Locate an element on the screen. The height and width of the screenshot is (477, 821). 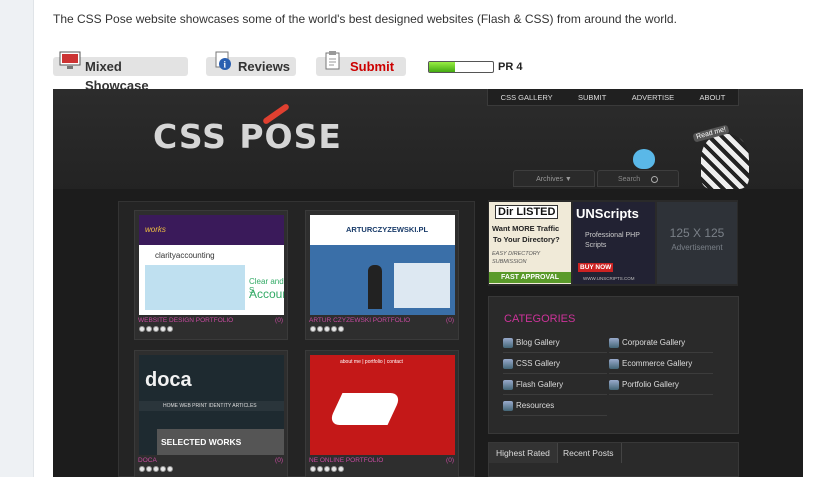
category-portfolio-gallery: Portfolio Gallery is located at coordinates (661, 386).